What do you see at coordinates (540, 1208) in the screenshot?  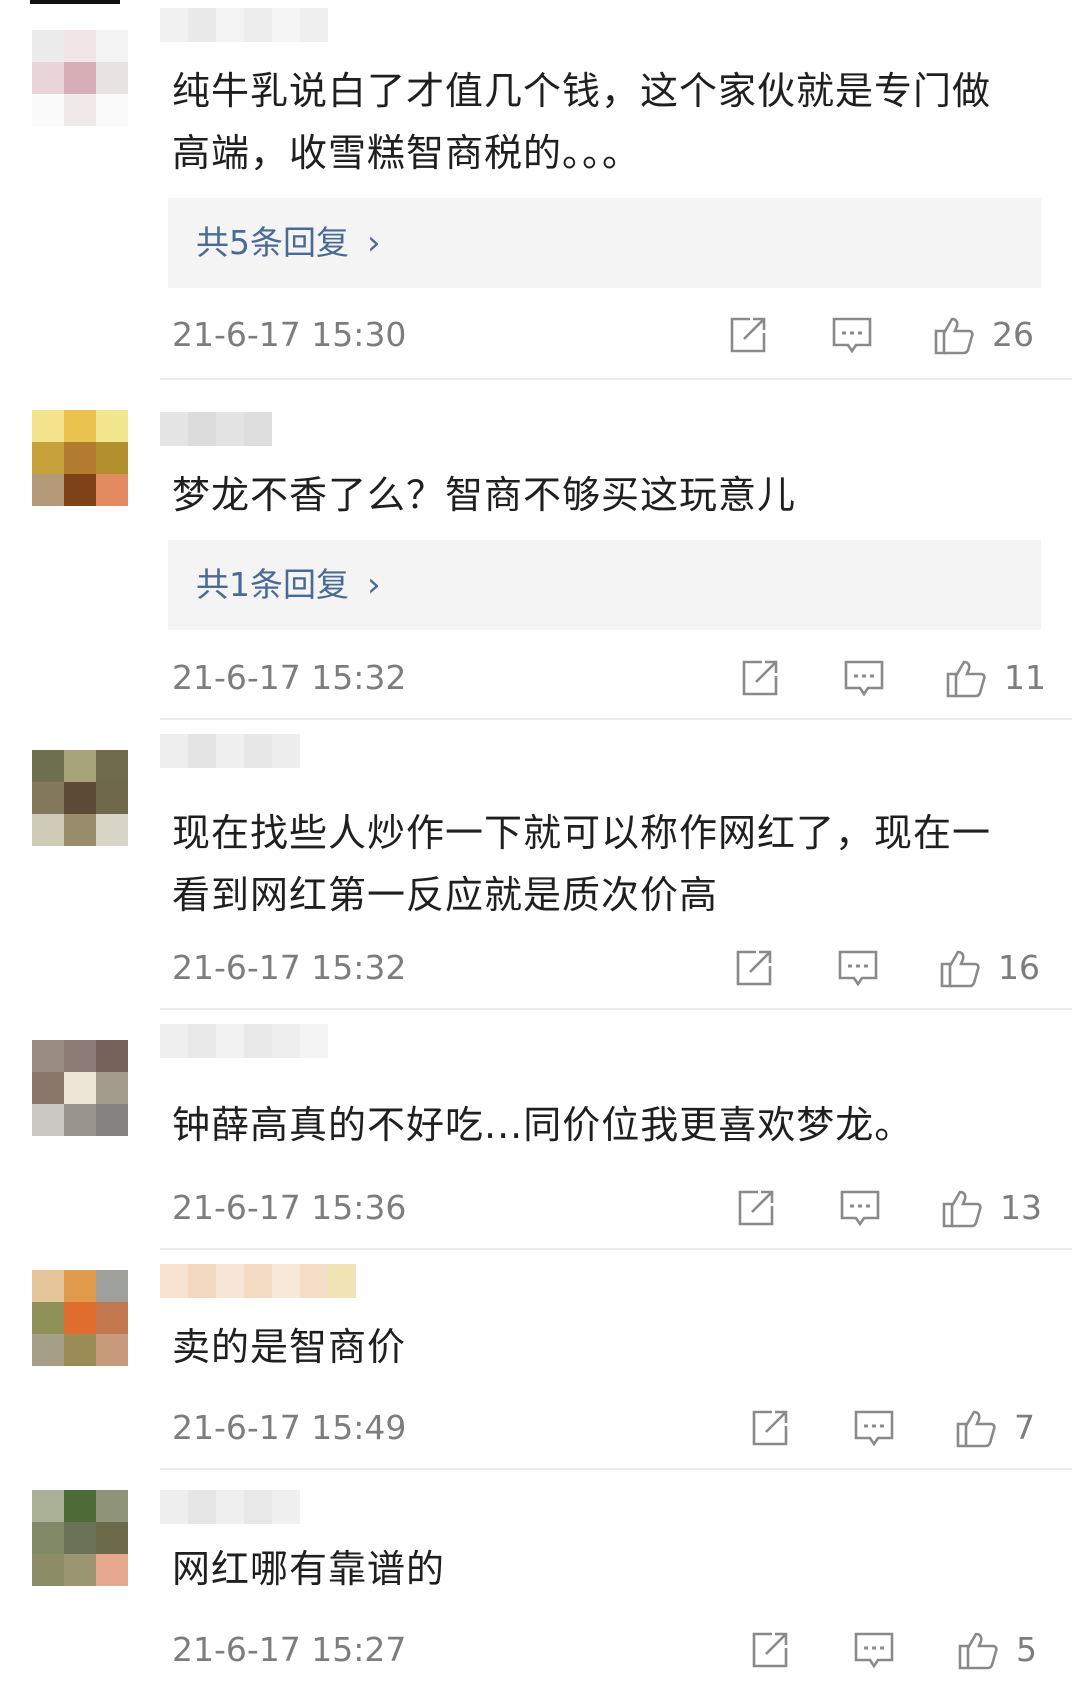 I see `comment-meta: 21-6-17 15:36 13` at bounding box center [540, 1208].